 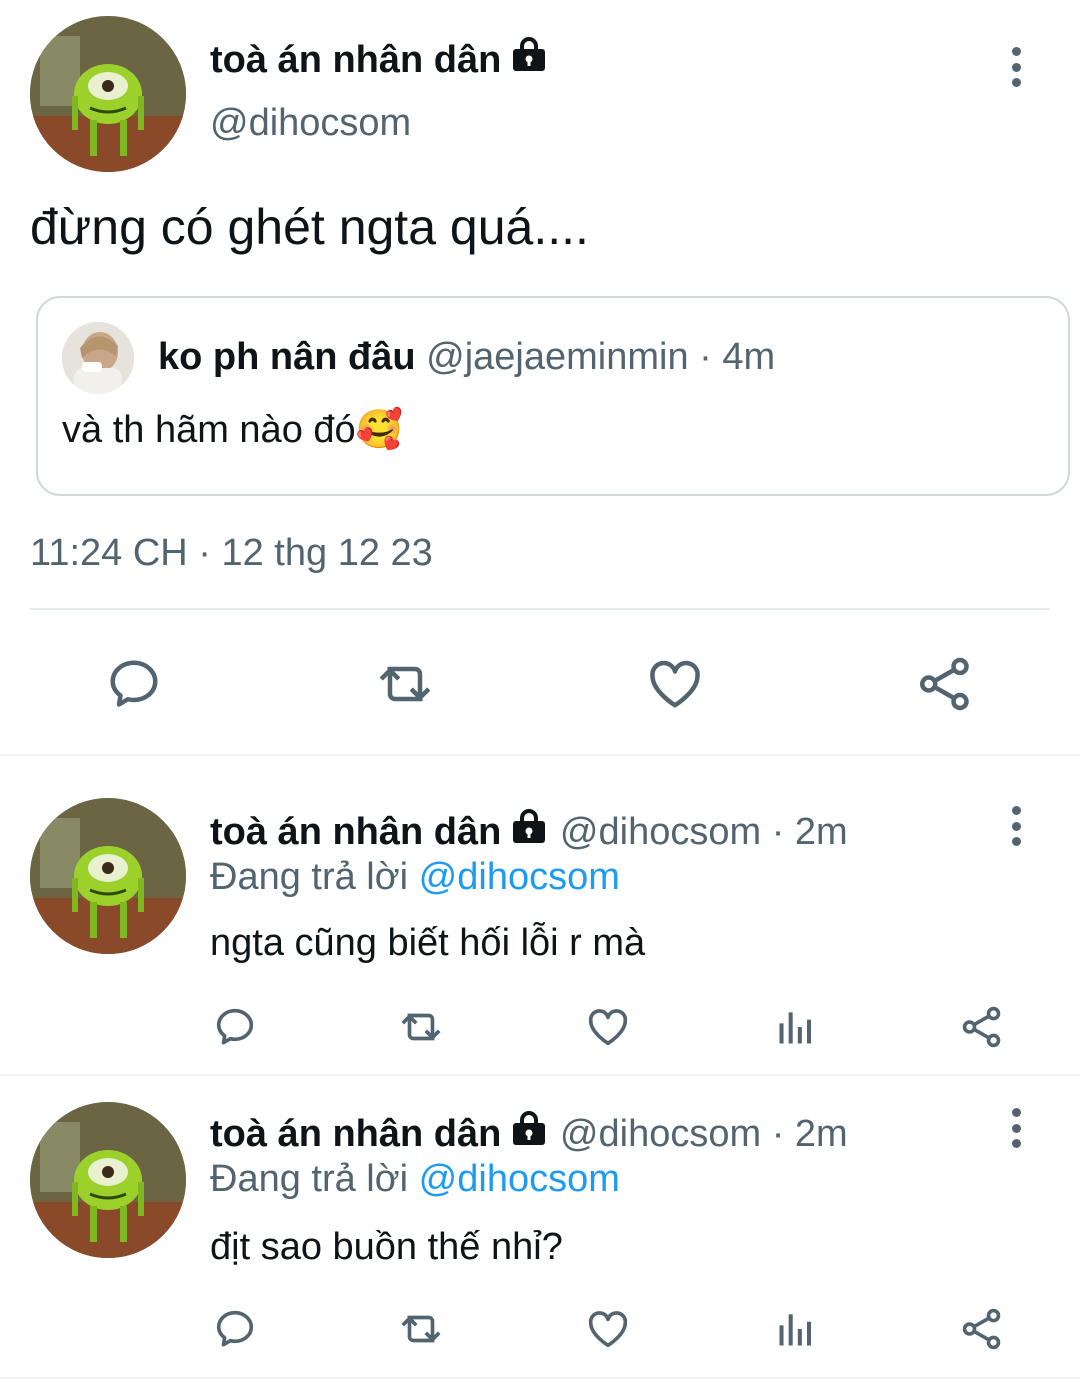 What do you see at coordinates (540, 609) in the screenshot?
I see `divider` at bounding box center [540, 609].